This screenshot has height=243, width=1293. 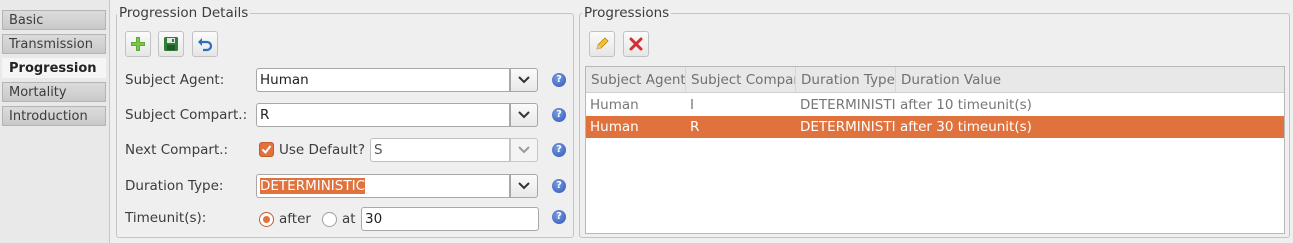 I want to click on undo-button, so click(x=205, y=44).